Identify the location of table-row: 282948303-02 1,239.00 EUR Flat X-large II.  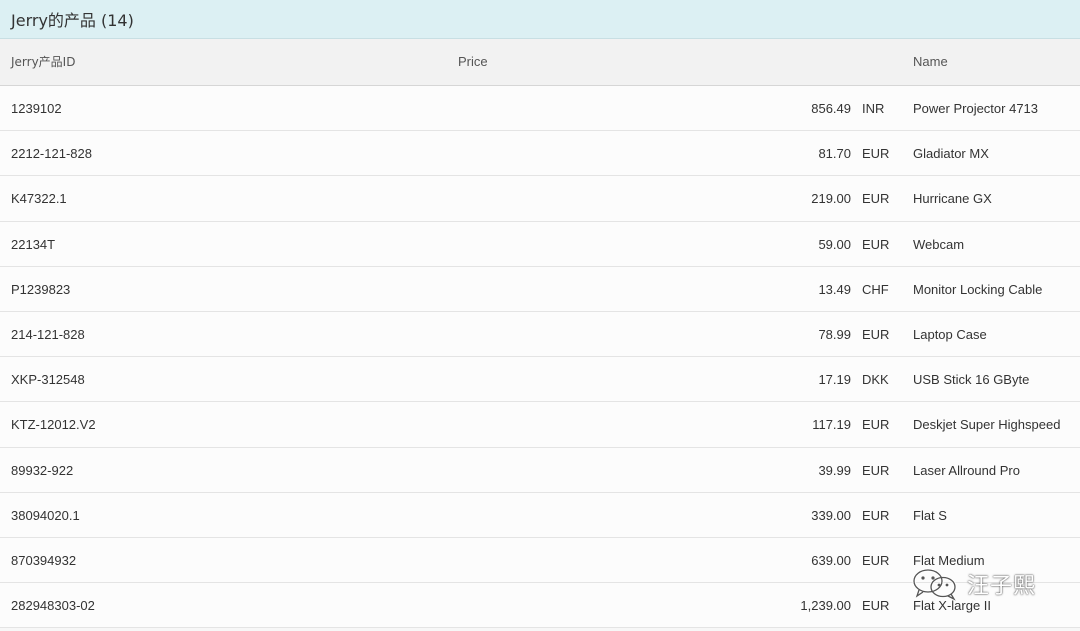
(540, 606).